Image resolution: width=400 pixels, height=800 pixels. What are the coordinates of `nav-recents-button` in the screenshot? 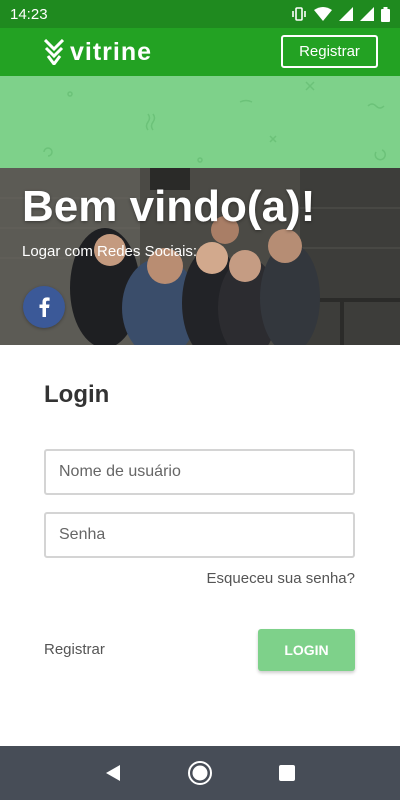 It's located at (287, 773).